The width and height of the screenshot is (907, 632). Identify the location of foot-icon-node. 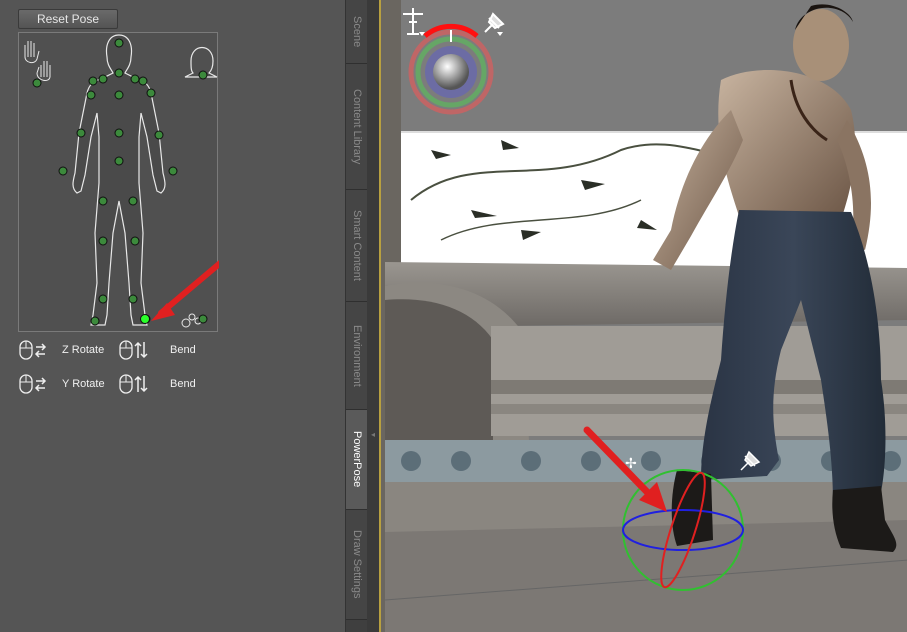
(203, 319).